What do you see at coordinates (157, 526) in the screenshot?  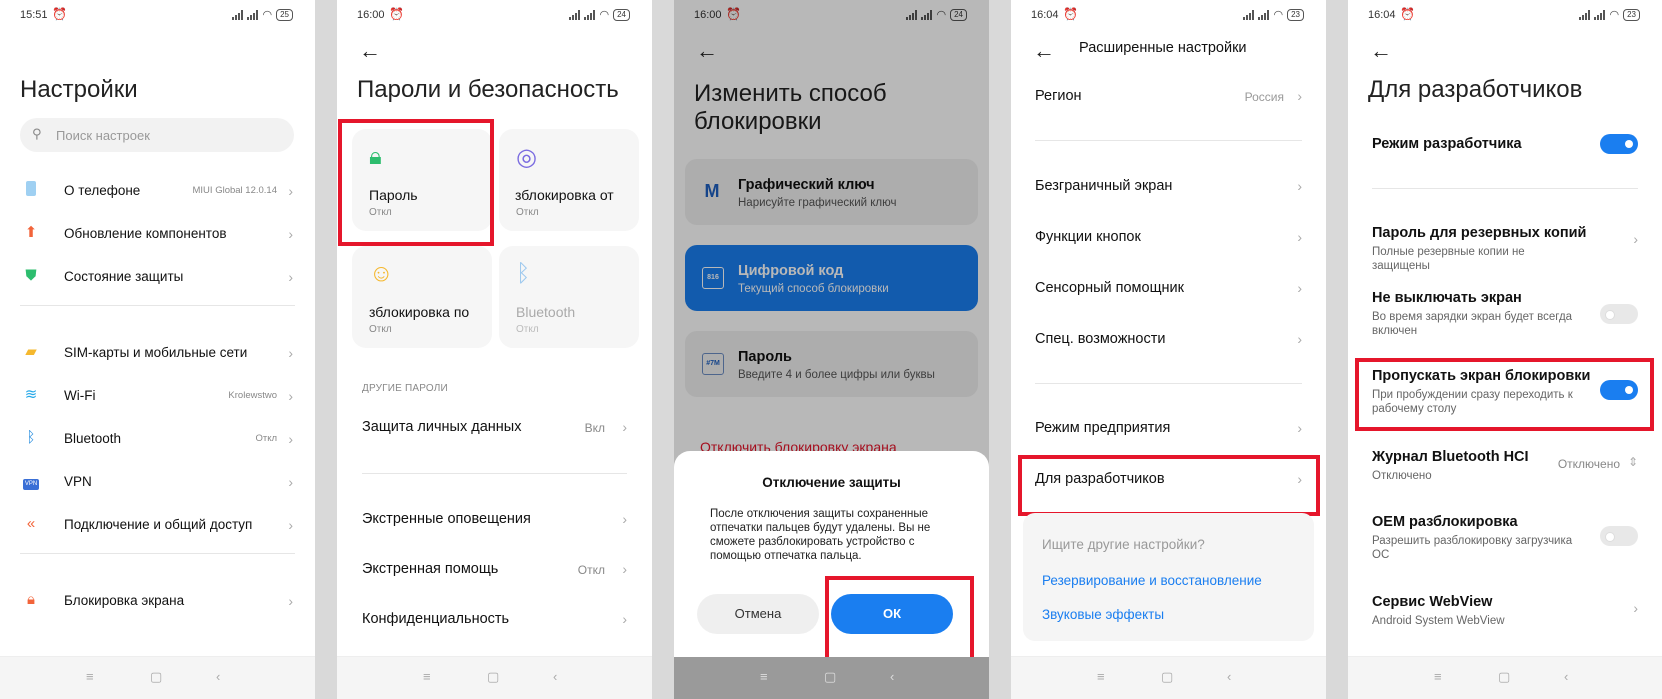 I see `settings-item-sharing: « Подключение и общий доступ ›` at bounding box center [157, 526].